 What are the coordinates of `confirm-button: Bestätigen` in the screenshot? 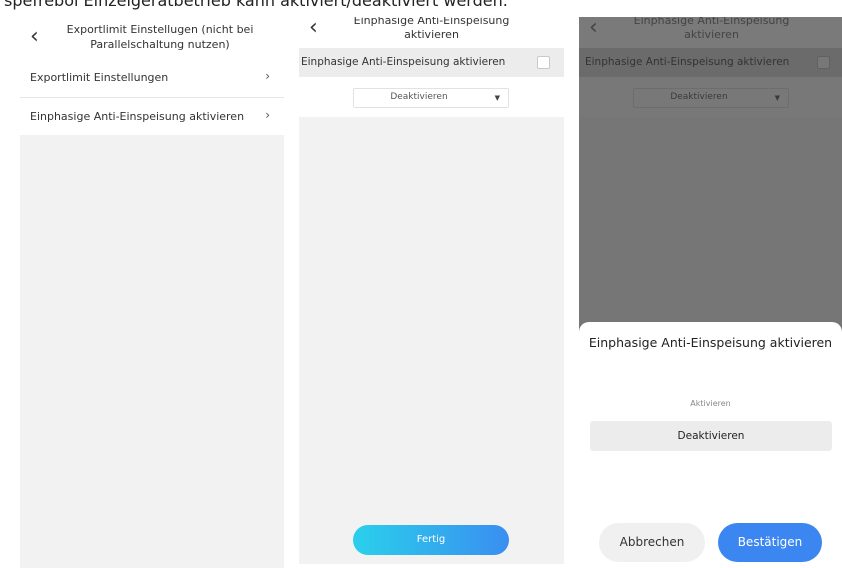 It's located at (770, 542).